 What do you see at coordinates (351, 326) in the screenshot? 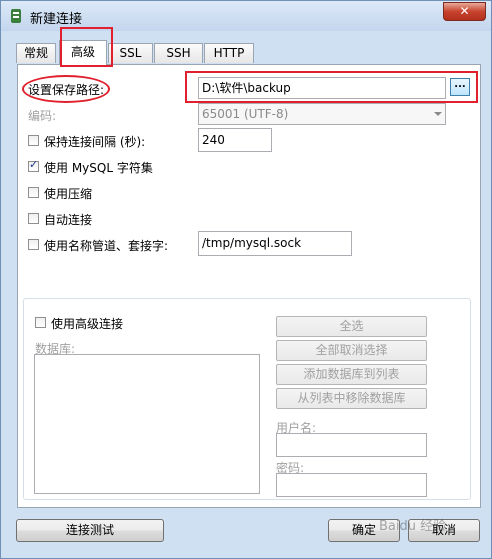
I see `select-all-button: 全选` at bounding box center [351, 326].